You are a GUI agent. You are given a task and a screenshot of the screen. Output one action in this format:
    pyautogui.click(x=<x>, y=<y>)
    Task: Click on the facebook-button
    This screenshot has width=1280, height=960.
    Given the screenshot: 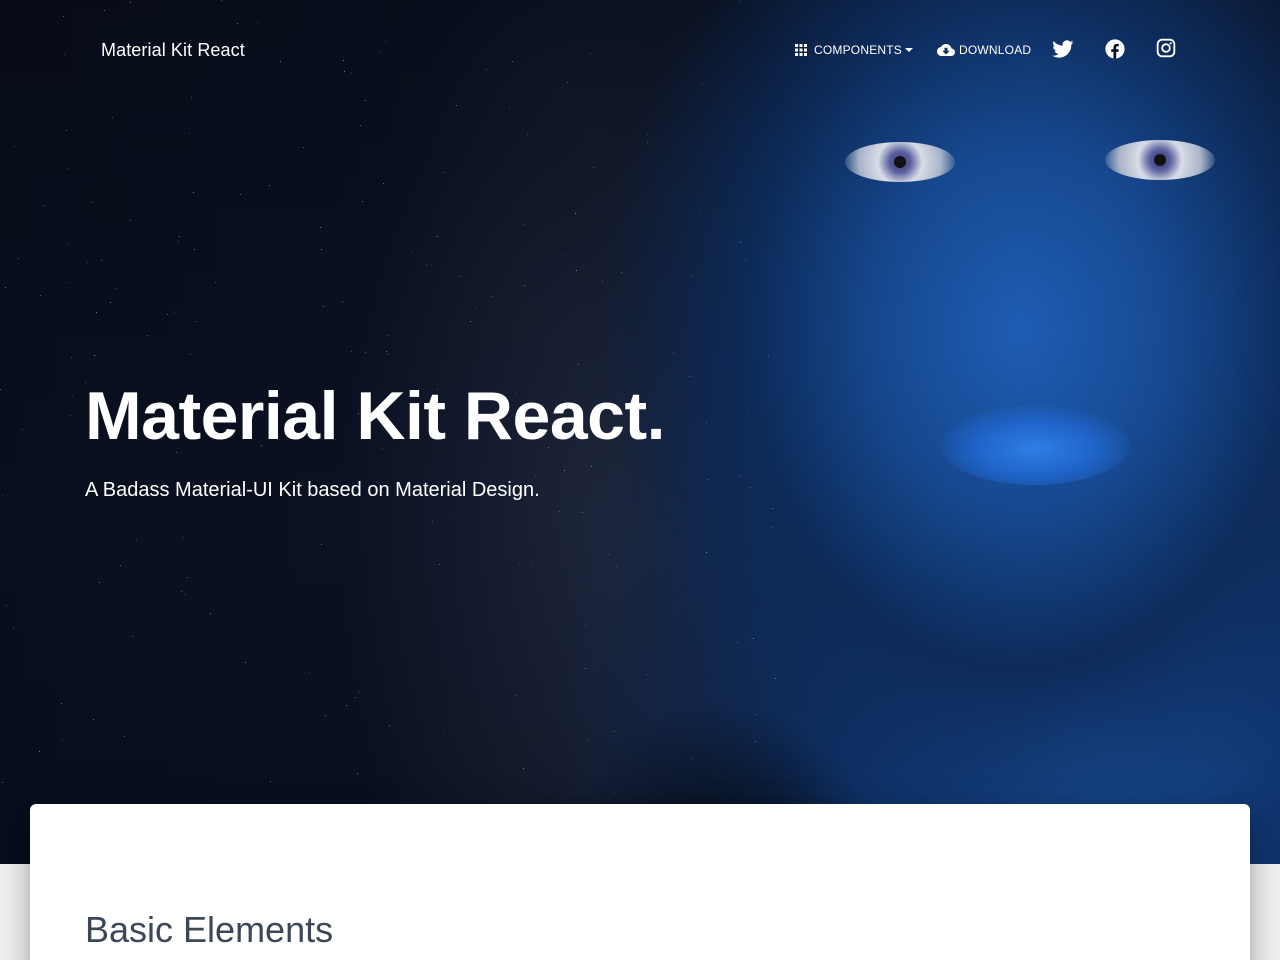 What is the action you would take?
    pyautogui.click(x=1115, y=49)
    